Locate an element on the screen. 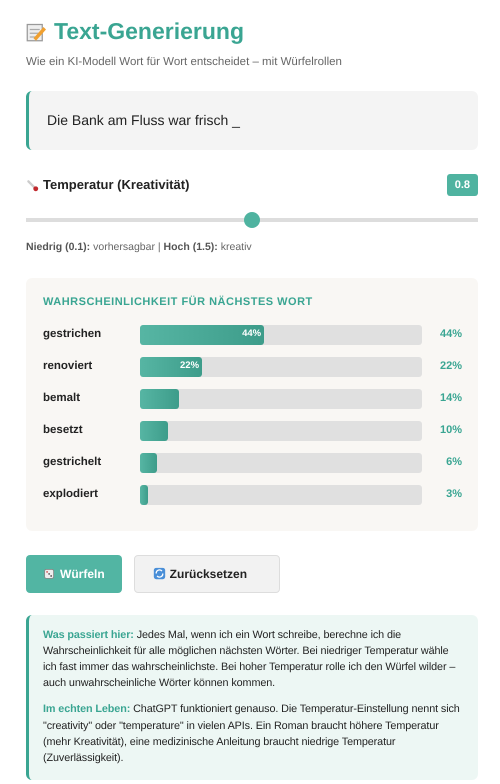  reset-button: Zurücksetzen is located at coordinates (207, 573).